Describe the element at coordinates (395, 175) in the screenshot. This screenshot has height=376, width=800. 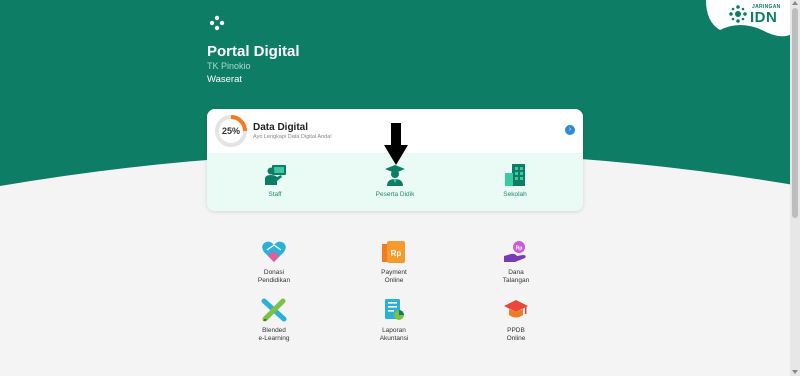
I see `student-icon` at that location.